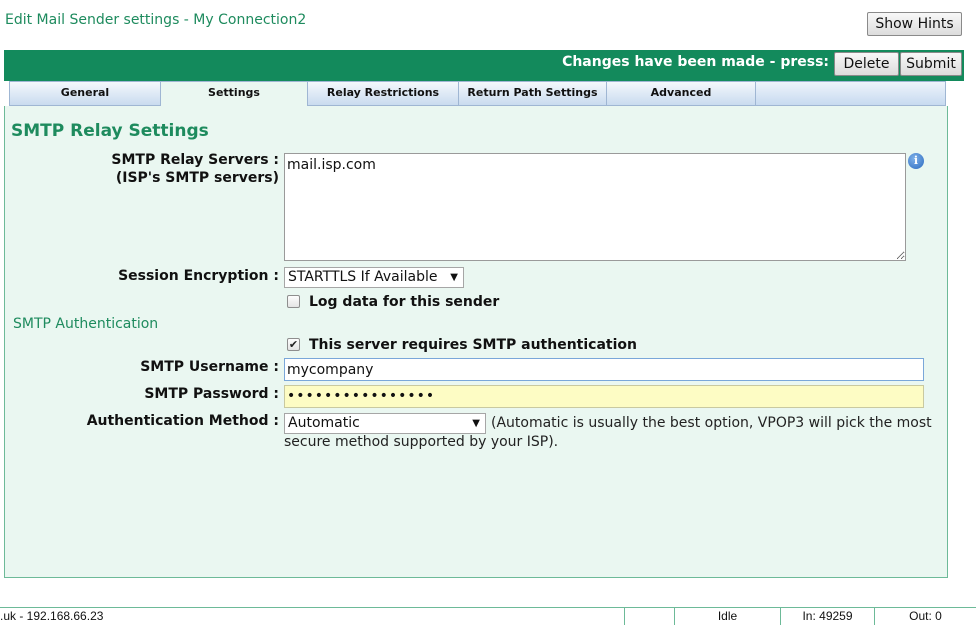  I want to click on tab-general: General, so click(85, 93).